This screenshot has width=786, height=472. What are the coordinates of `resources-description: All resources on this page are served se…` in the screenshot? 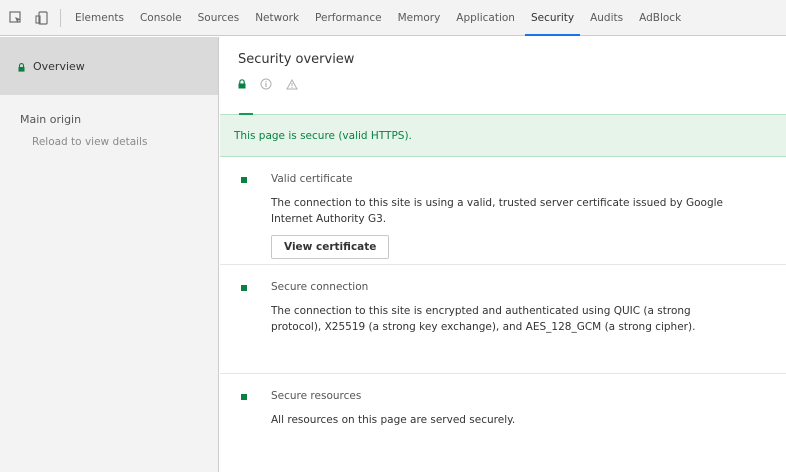 It's located at (393, 420).